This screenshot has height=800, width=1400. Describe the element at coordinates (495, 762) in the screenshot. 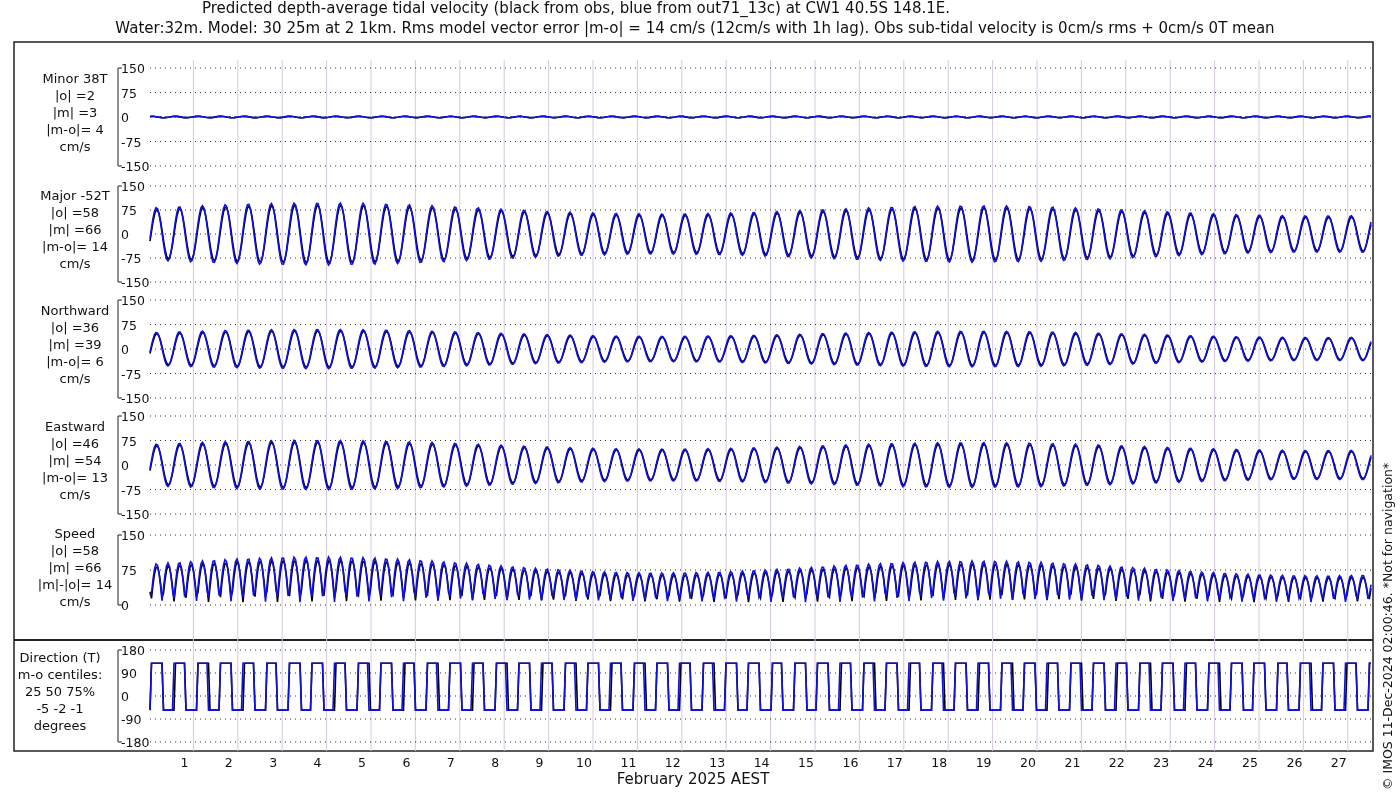

I see `tick-label: 8` at that location.